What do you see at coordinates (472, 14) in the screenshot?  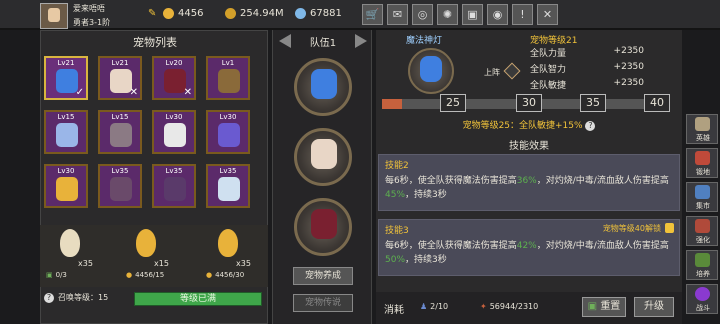 I see `gift-icon: ▣` at bounding box center [472, 14].